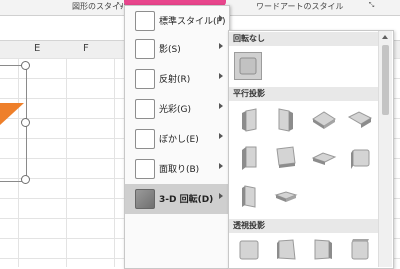 This screenshot has height=269, width=400. I want to click on resize-handle-bottom-right, so click(25, 179).